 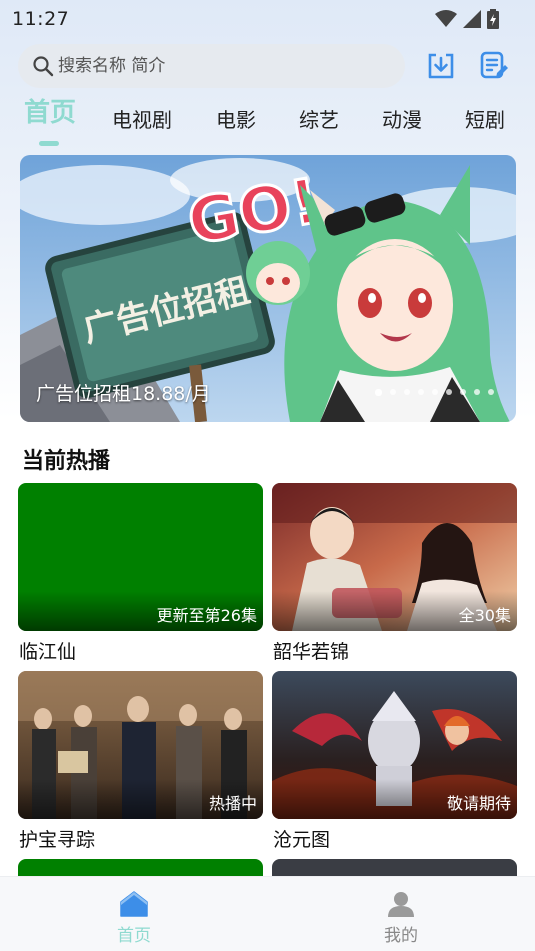 I want to click on search-row, so click(x=268, y=66).